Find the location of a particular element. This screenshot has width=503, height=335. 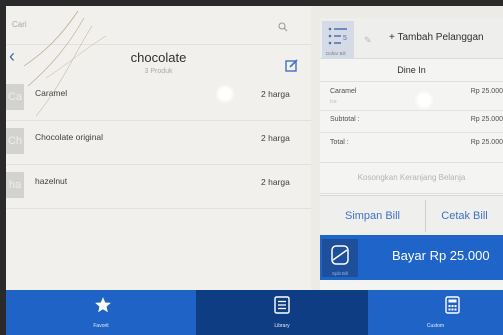

pay-button: Bayar Rp 25.000 is located at coordinates (441, 255).